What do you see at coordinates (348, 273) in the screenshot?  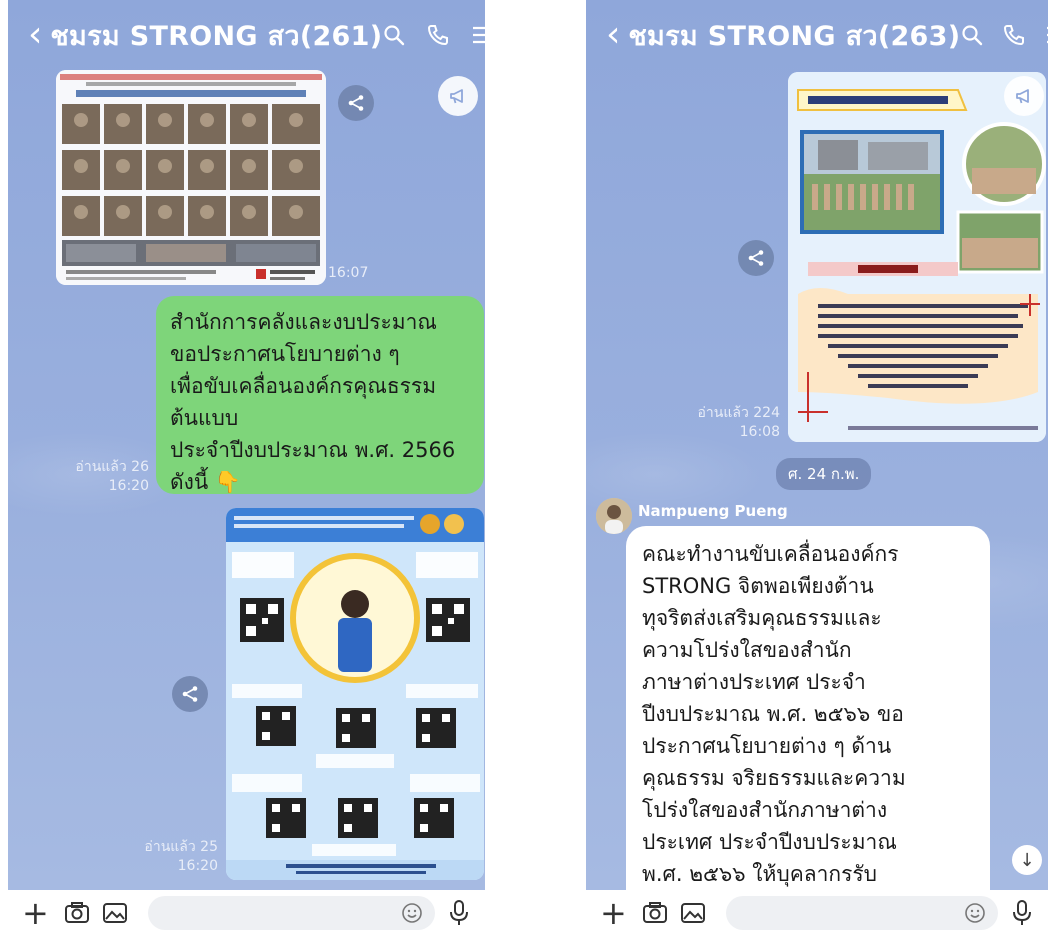 I see `message-time: 16:07` at bounding box center [348, 273].